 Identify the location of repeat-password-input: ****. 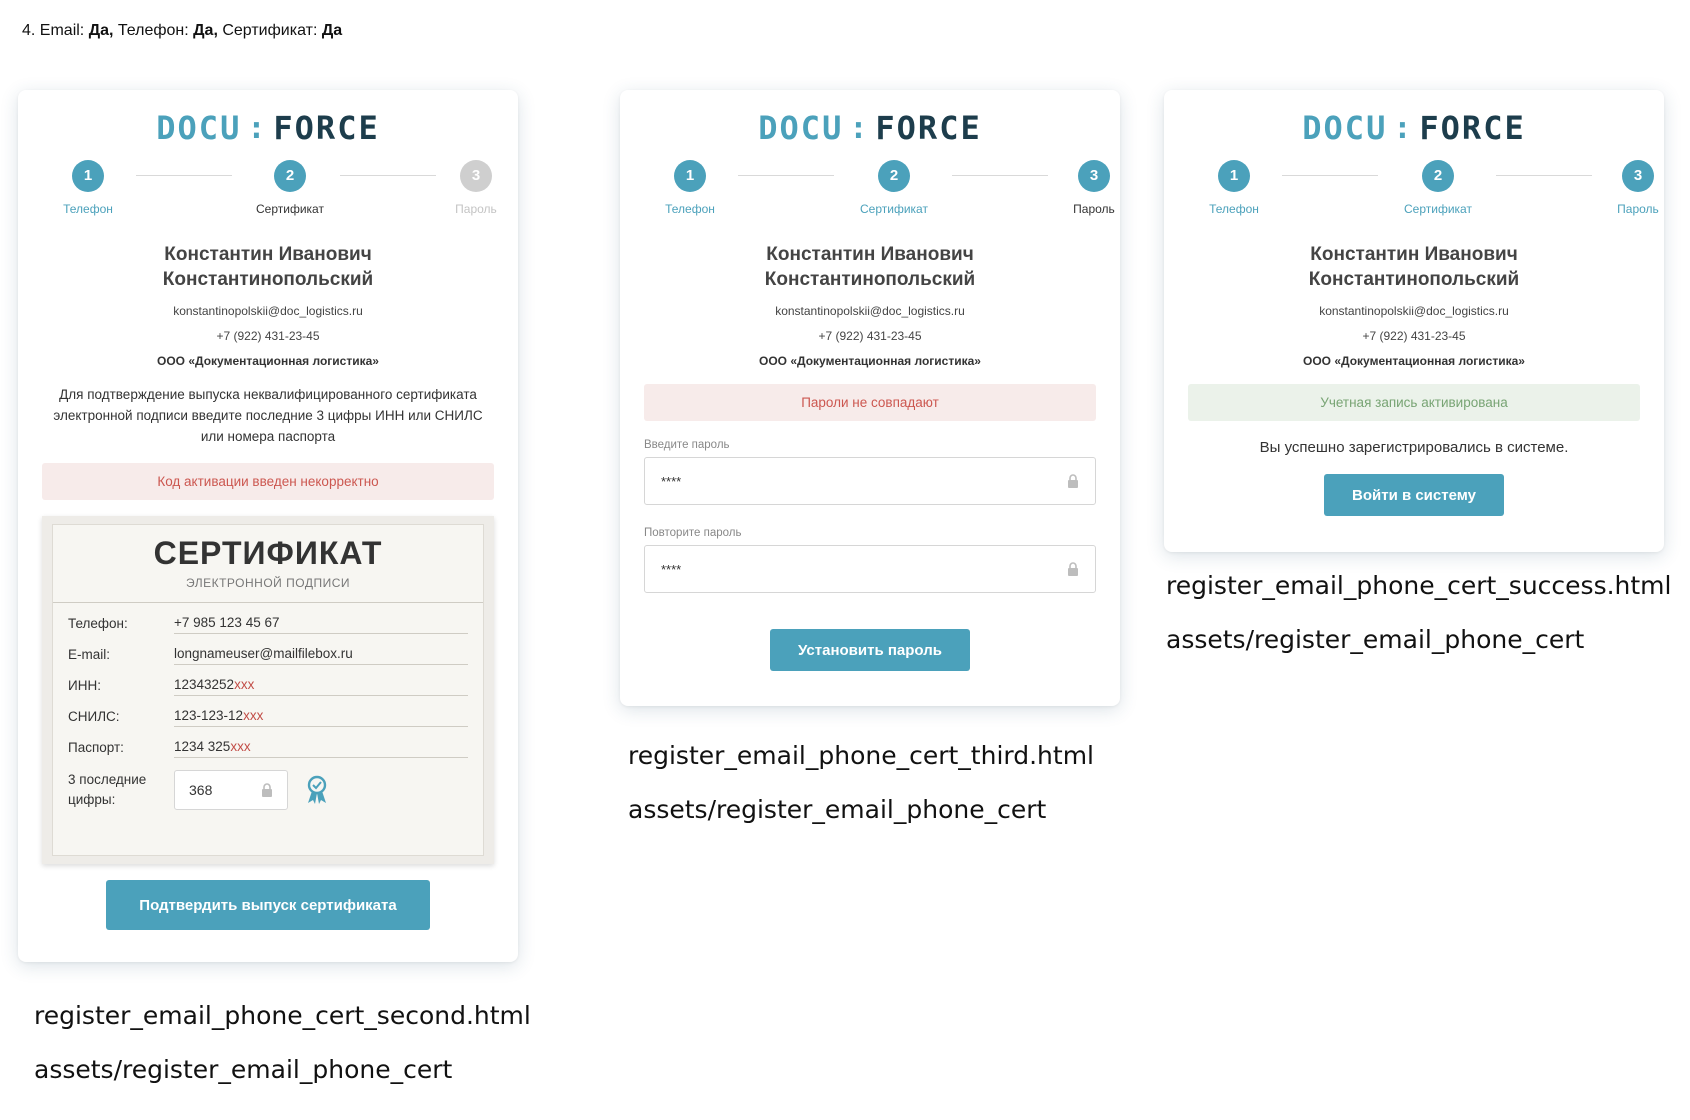
(870, 569).